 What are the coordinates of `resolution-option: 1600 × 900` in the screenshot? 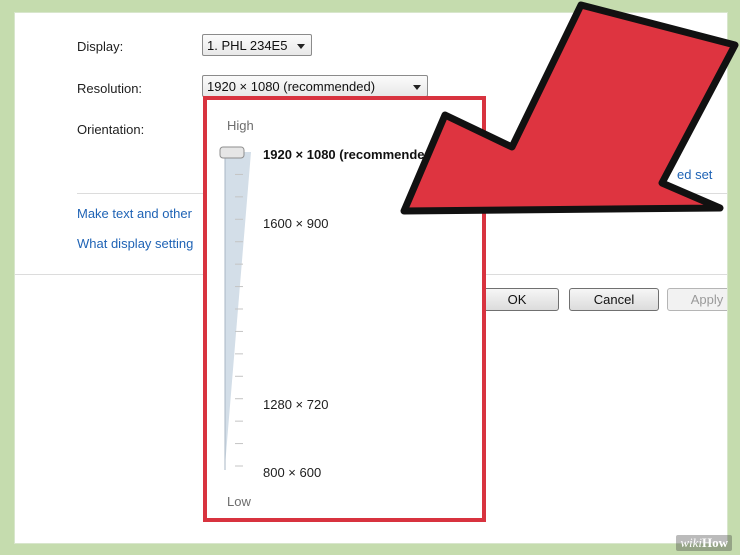 It's located at (295, 223).